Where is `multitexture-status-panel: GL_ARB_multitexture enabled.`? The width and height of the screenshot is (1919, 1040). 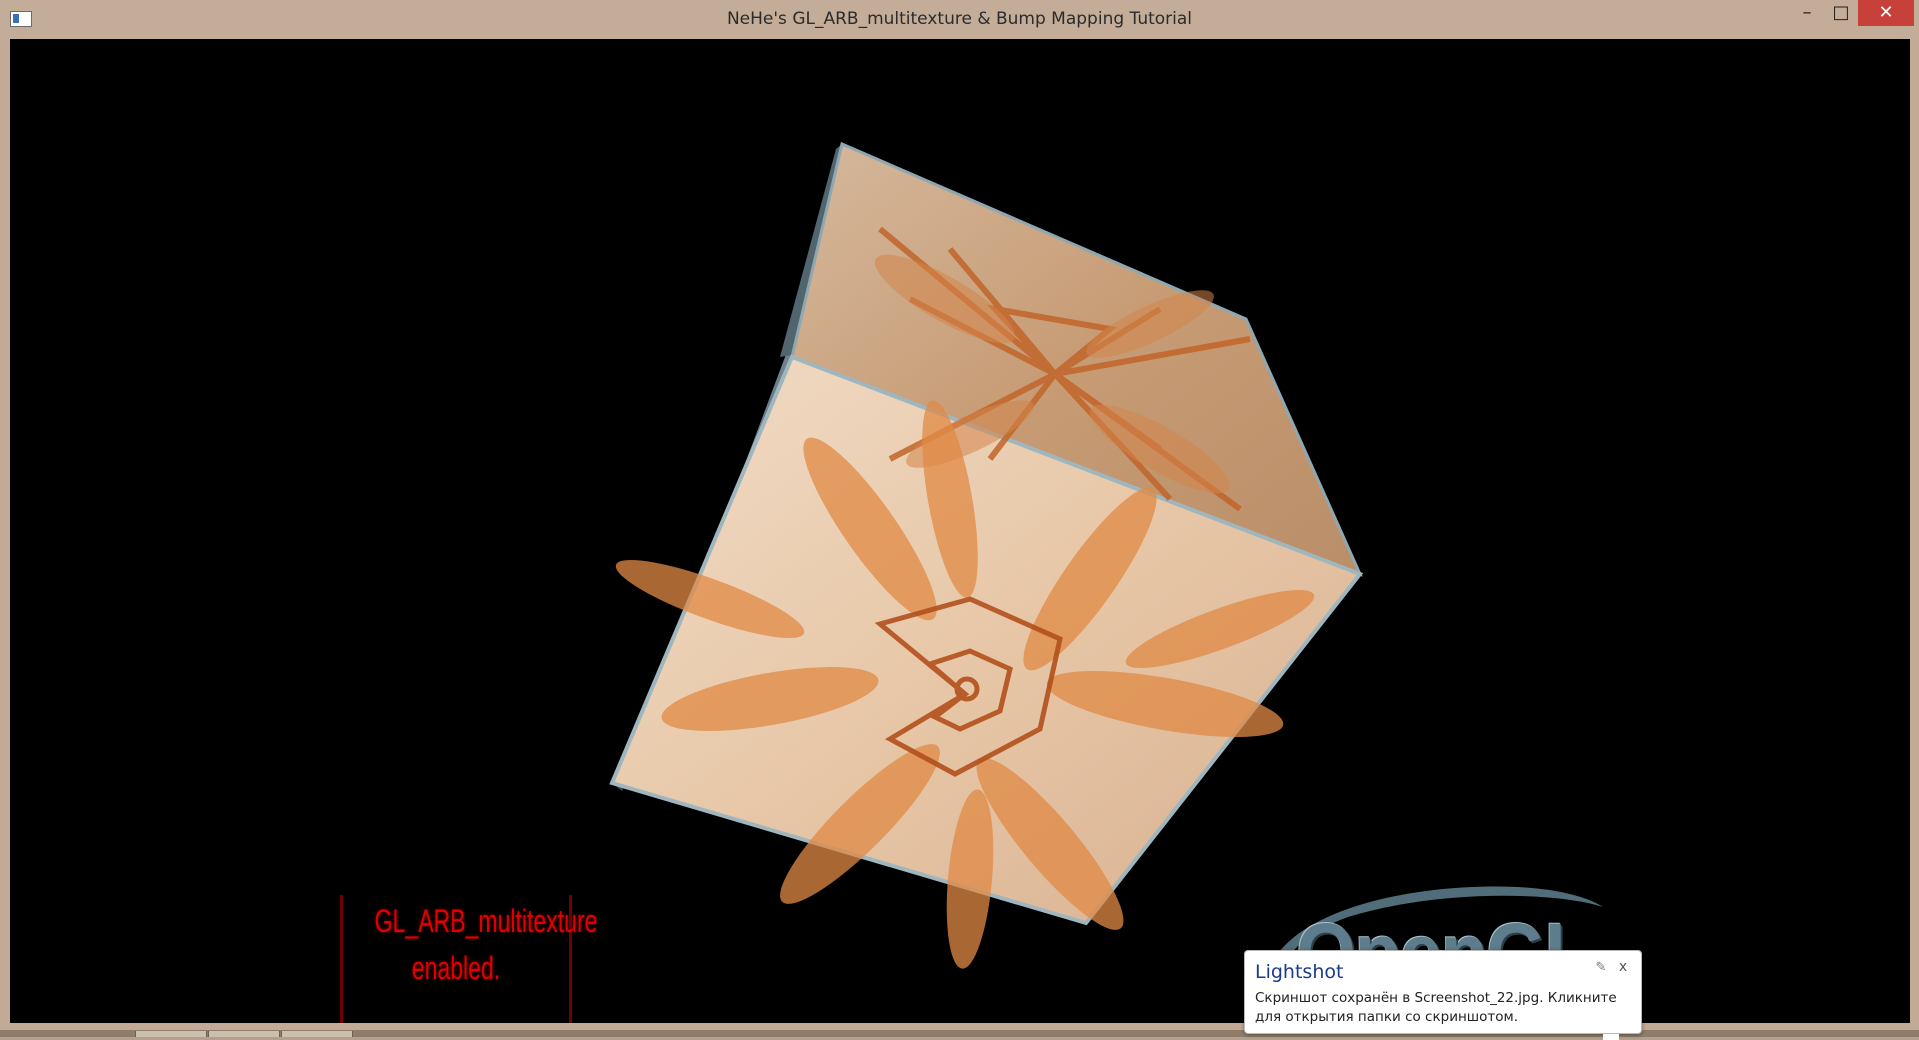
multitexture-status-panel: GL_ARB_multitexture enabled. is located at coordinates (469, 959).